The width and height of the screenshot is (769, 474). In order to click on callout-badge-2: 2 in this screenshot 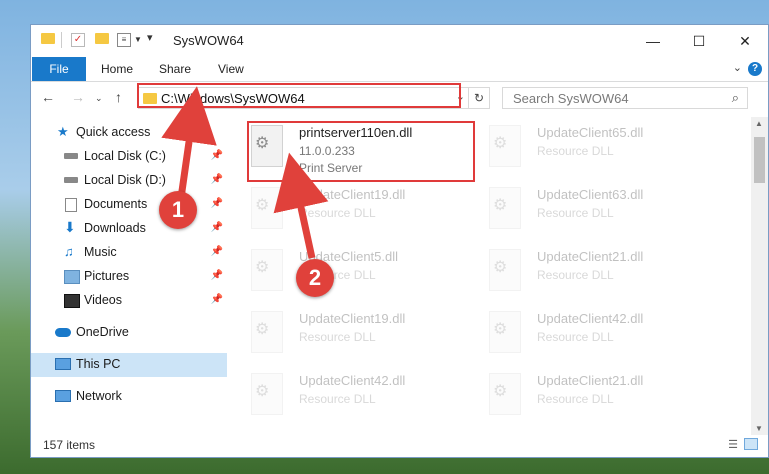, I will do `click(315, 278)`.